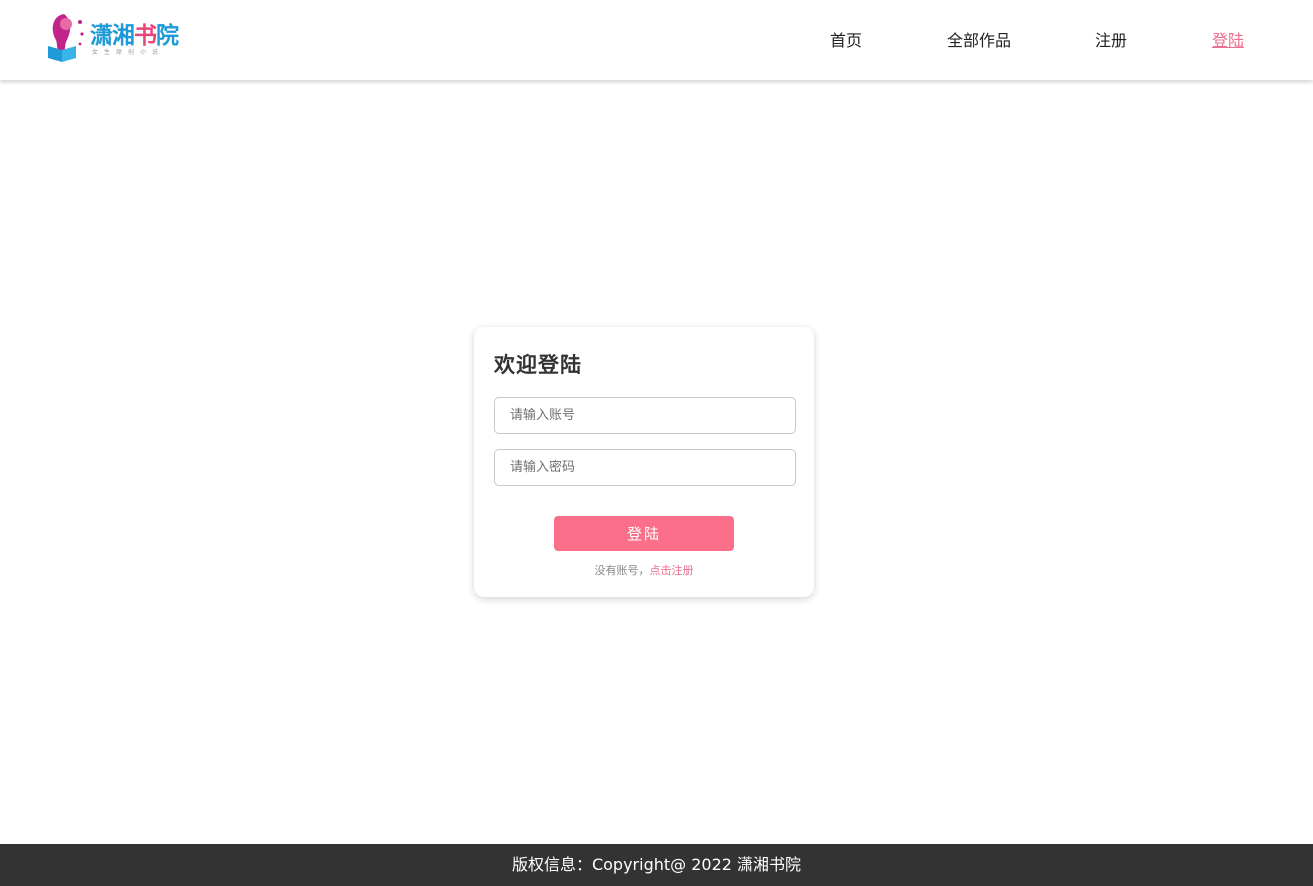 Image resolution: width=1313 pixels, height=886 pixels. I want to click on copyright-text: 版权信息：Copyright@ 2022 潇湘书院, so click(656, 864).